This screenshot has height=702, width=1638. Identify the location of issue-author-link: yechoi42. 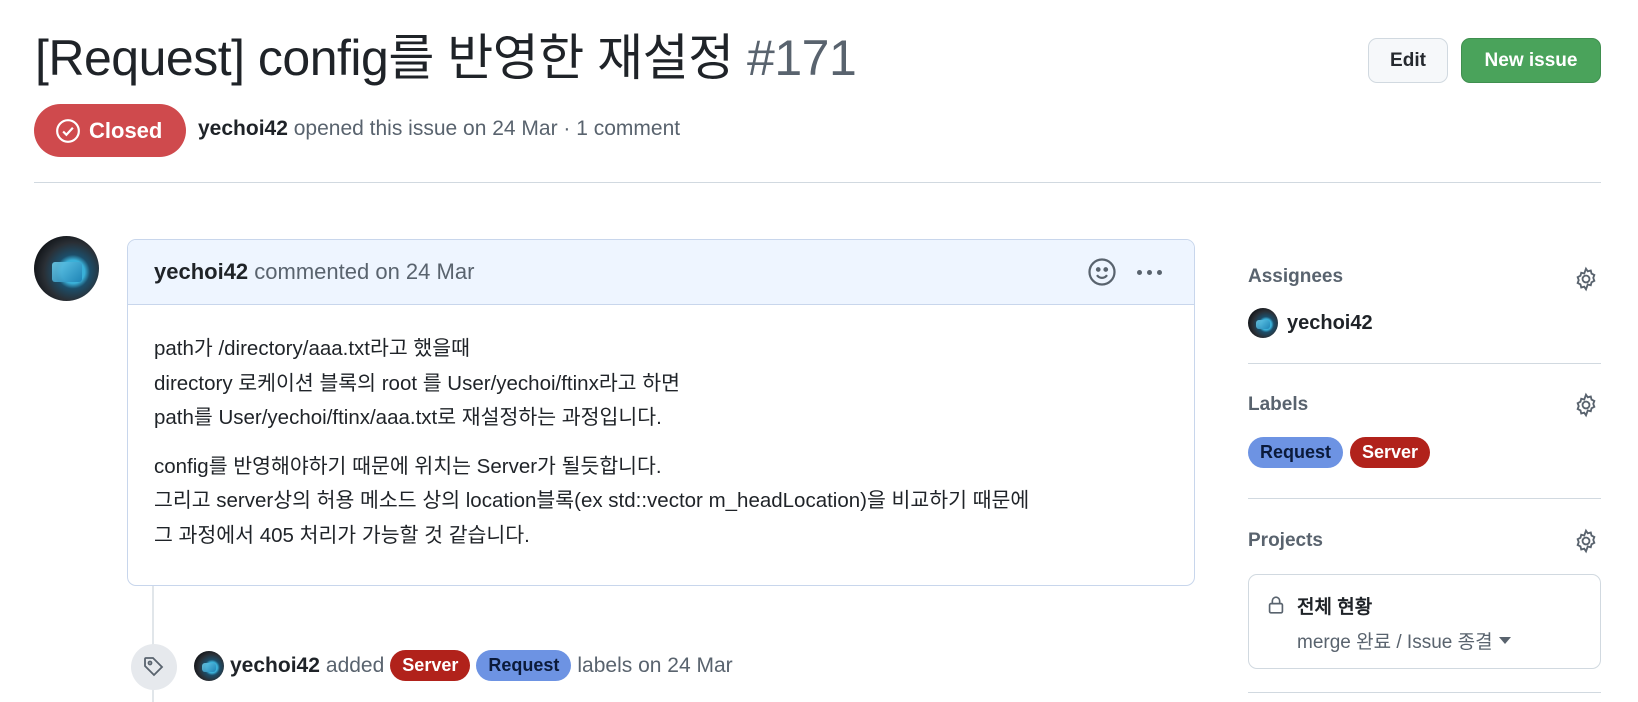
(243, 128).